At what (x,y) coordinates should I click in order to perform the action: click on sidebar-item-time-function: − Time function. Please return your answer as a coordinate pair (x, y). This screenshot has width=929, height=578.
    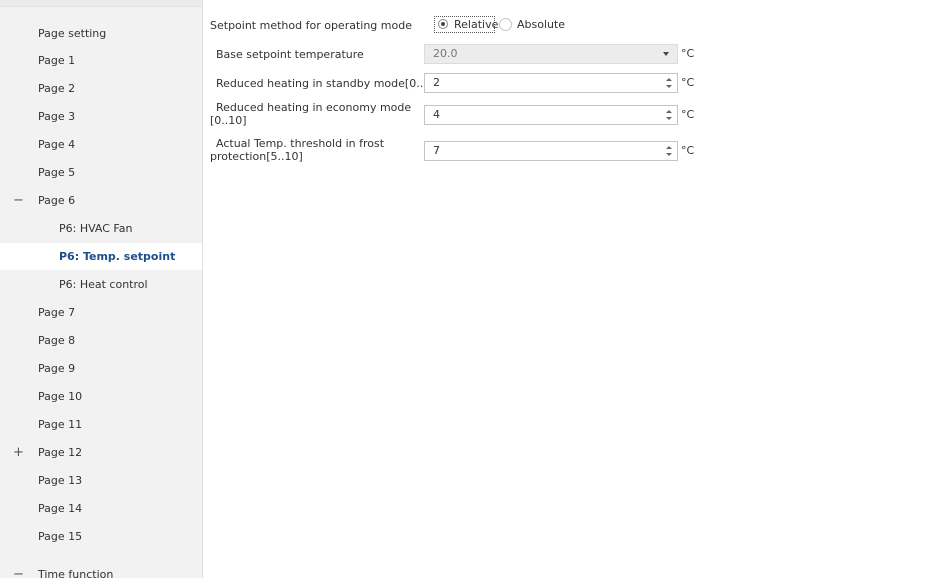
    Looking at the image, I should click on (101, 569).